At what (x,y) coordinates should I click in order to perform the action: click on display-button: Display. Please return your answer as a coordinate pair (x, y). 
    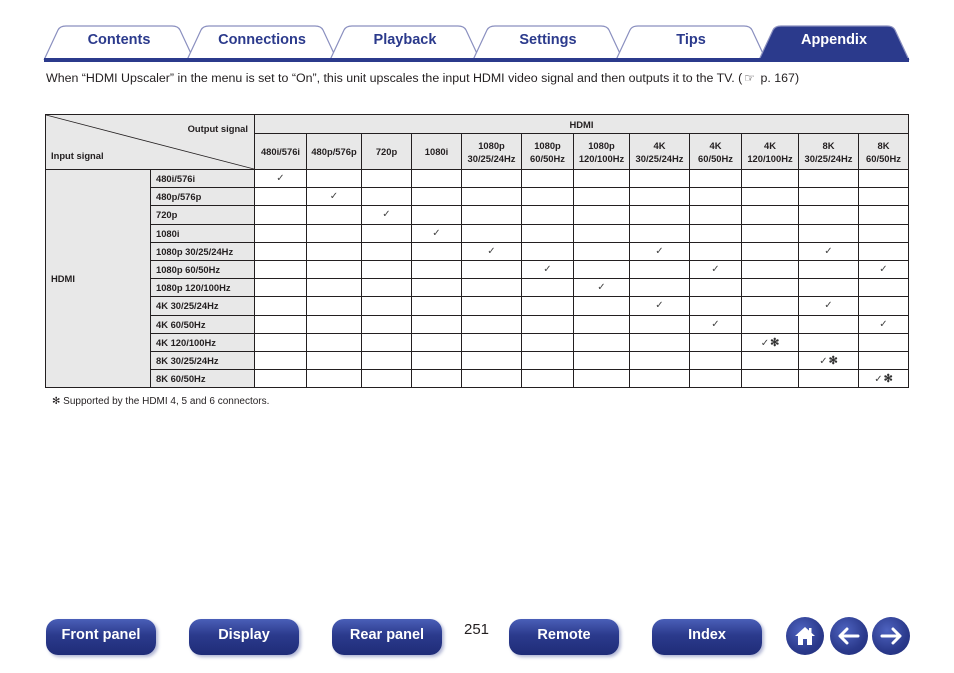
    Looking at the image, I should click on (244, 637).